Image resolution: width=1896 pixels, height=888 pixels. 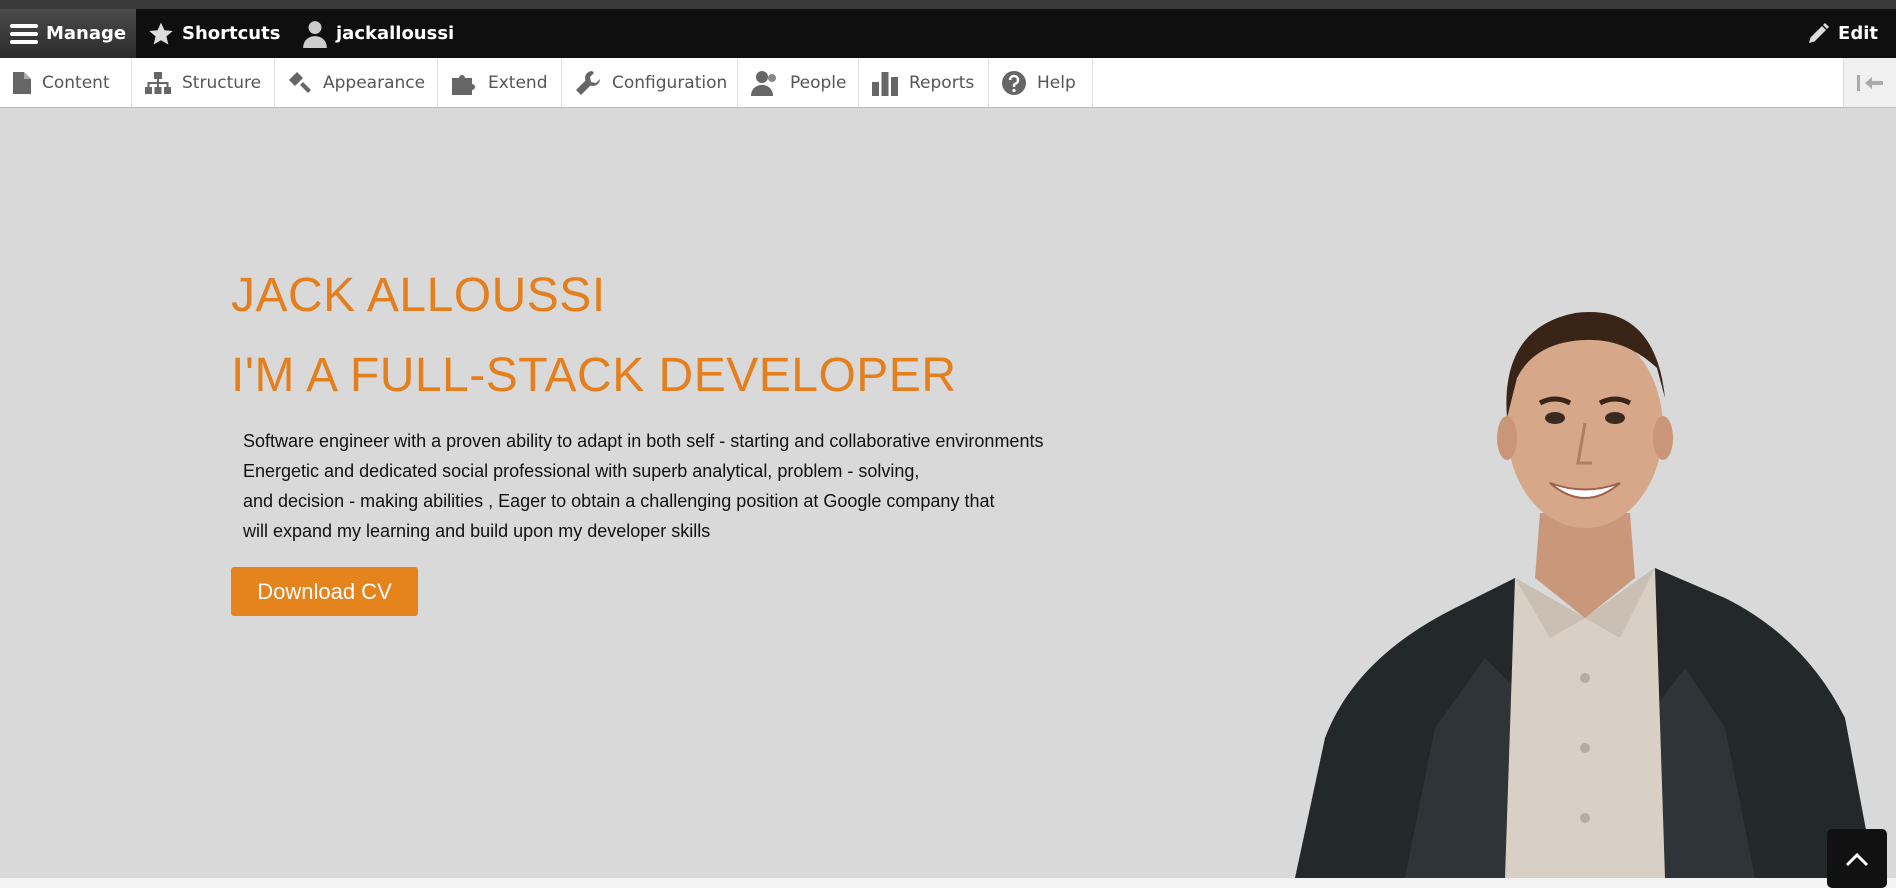 What do you see at coordinates (942, 82) in the screenshot?
I see `tray-item-label: Reports` at bounding box center [942, 82].